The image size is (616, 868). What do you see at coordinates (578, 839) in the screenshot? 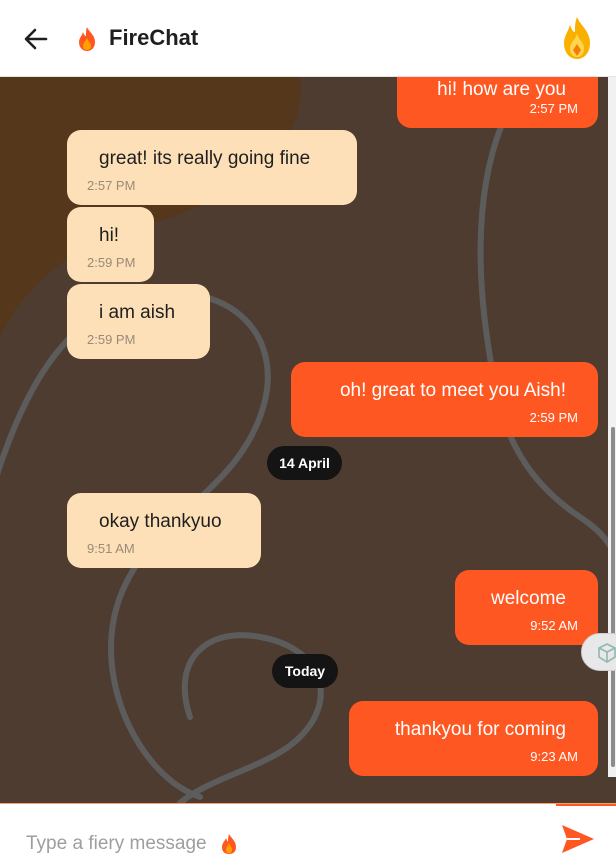
I see `send-icon` at bounding box center [578, 839].